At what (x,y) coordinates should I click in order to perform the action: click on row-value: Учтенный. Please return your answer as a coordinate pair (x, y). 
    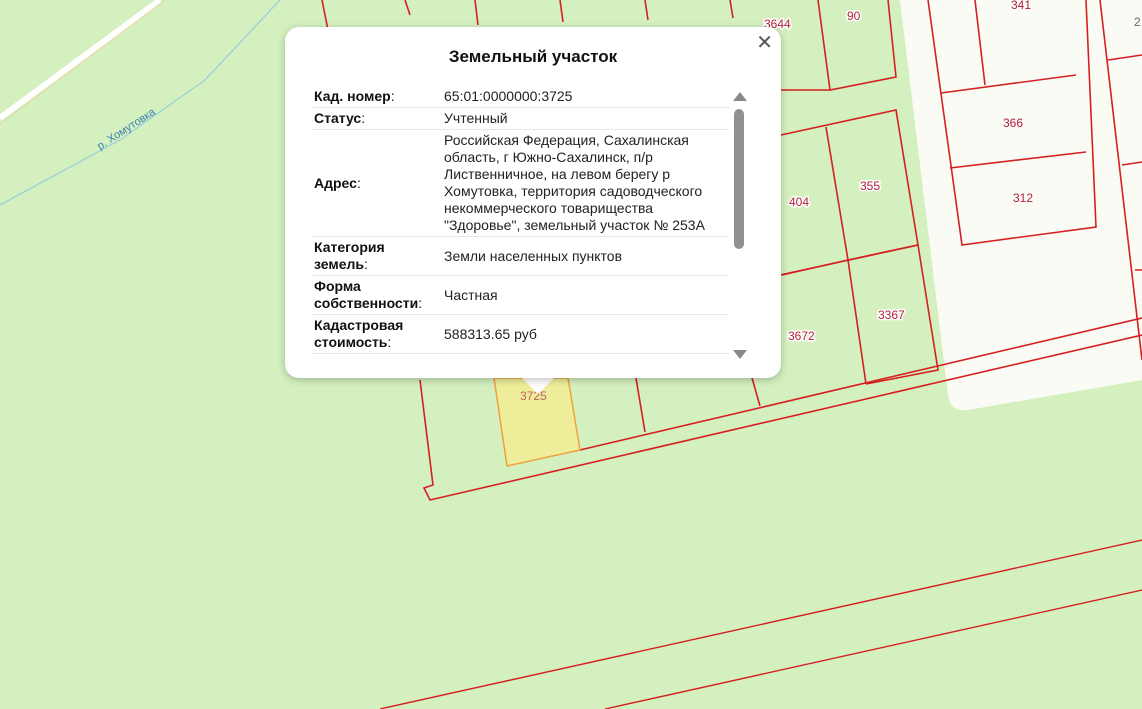
    Looking at the image, I should click on (476, 118).